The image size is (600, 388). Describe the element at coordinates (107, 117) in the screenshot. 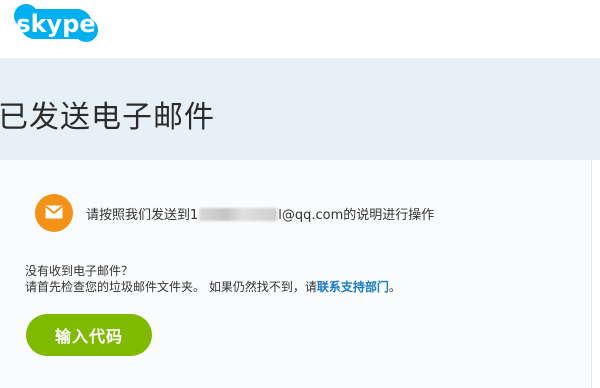

I see `page-title: 已发送电子邮件` at that location.